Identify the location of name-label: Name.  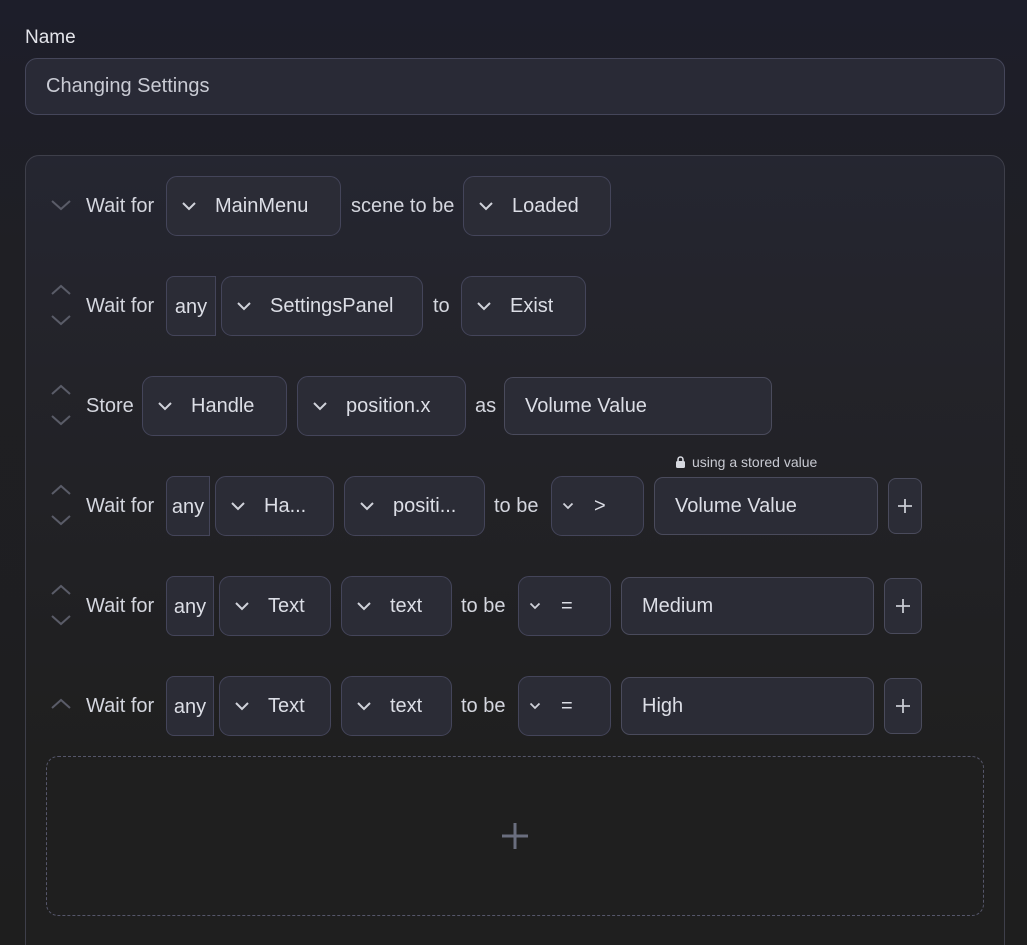
(50, 37).